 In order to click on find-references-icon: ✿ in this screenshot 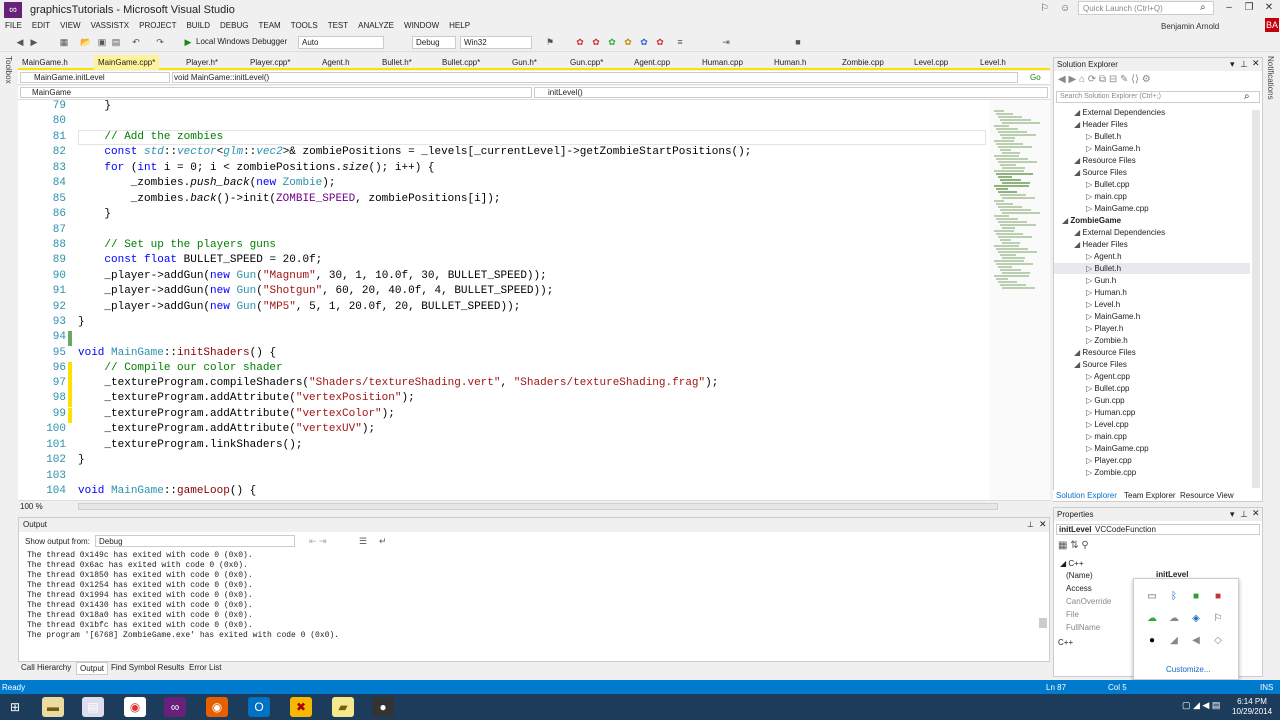, I will do `click(628, 42)`.